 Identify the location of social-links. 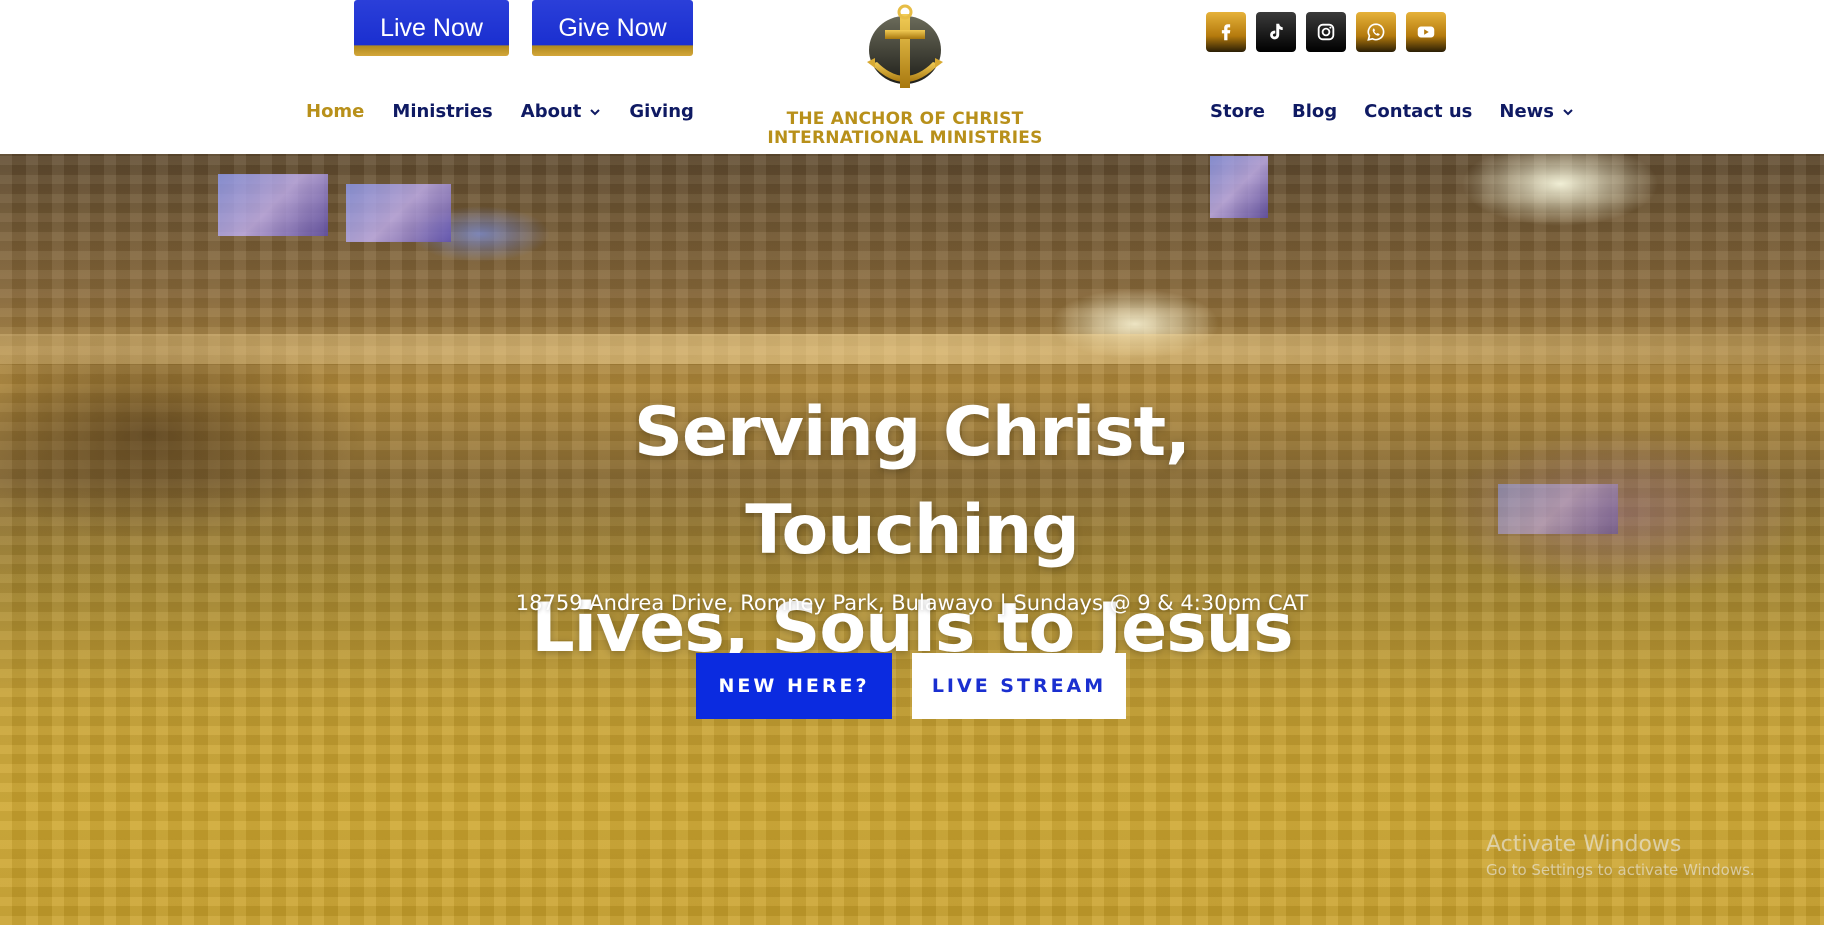
(1326, 32).